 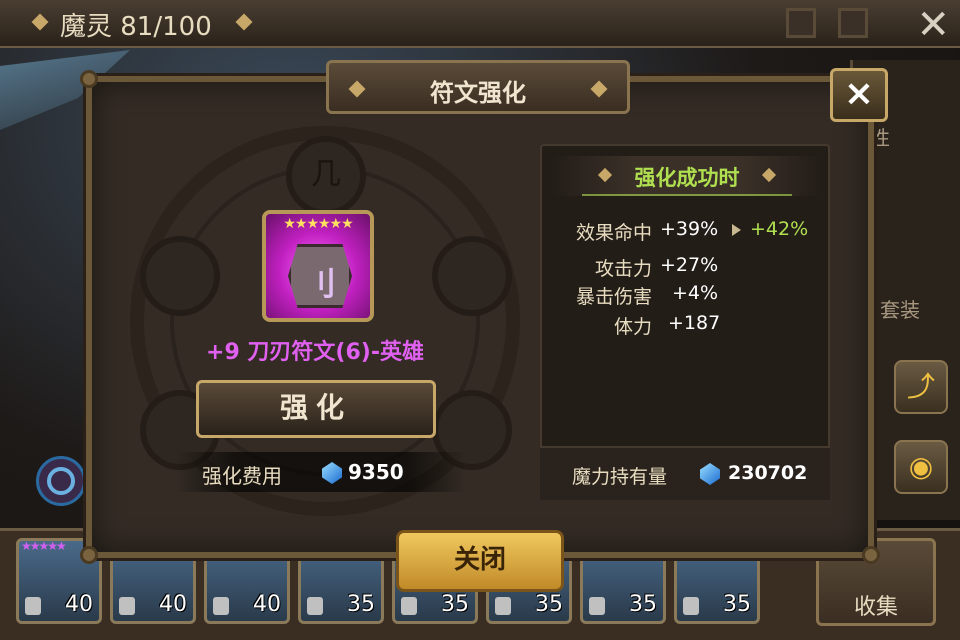 What do you see at coordinates (694, 323) in the screenshot?
I see `stat-value: +187` at bounding box center [694, 323].